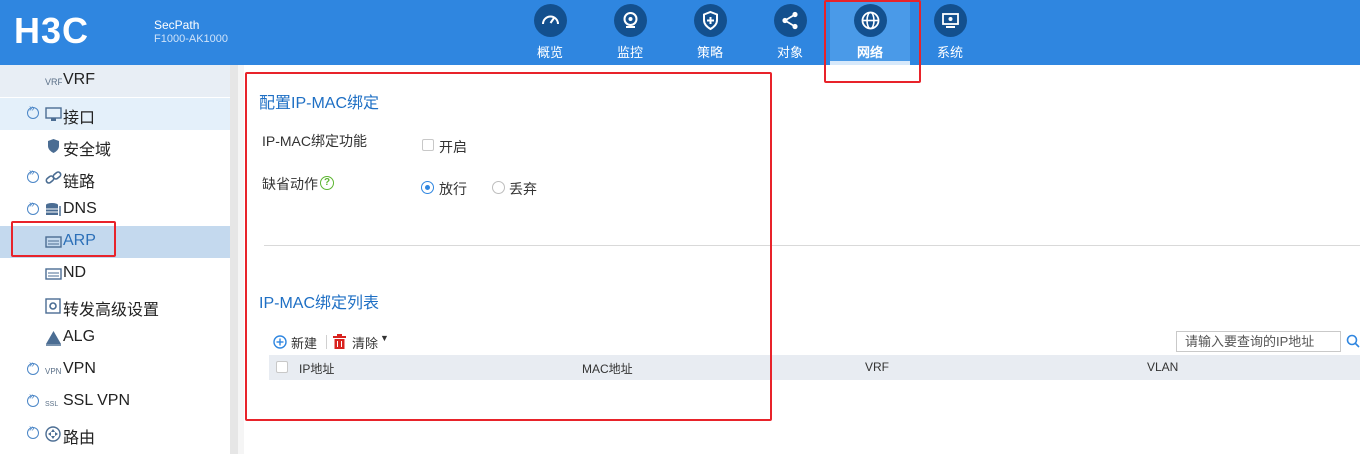 Image resolution: width=1360 pixels, height=454 pixels. I want to click on sidebar: VRF VRF 接口 安全域 链路 DNS, so click(115, 259).